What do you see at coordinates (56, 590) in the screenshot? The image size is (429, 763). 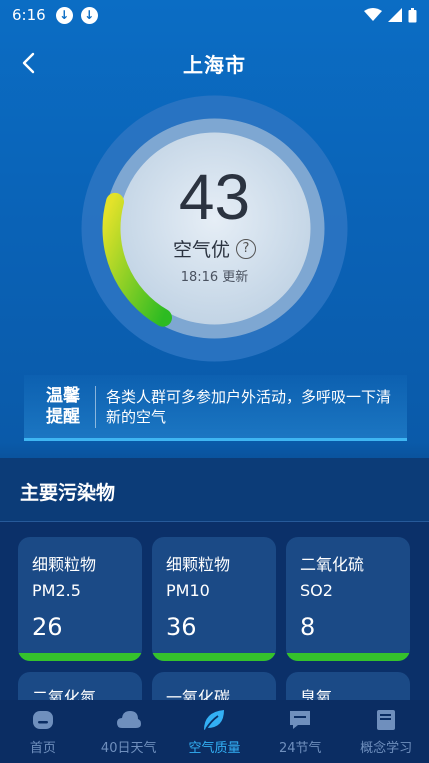 I see `pollutant-code: PM2.5` at bounding box center [56, 590].